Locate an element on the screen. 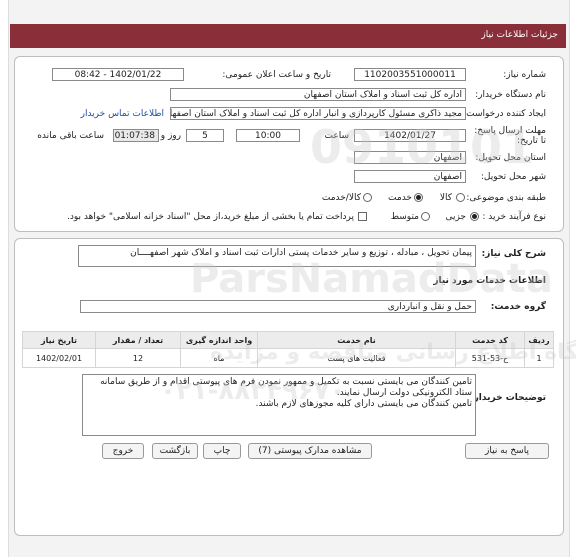  creator-label: ایجاد کننده درخواست: is located at coordinates (504, 114).